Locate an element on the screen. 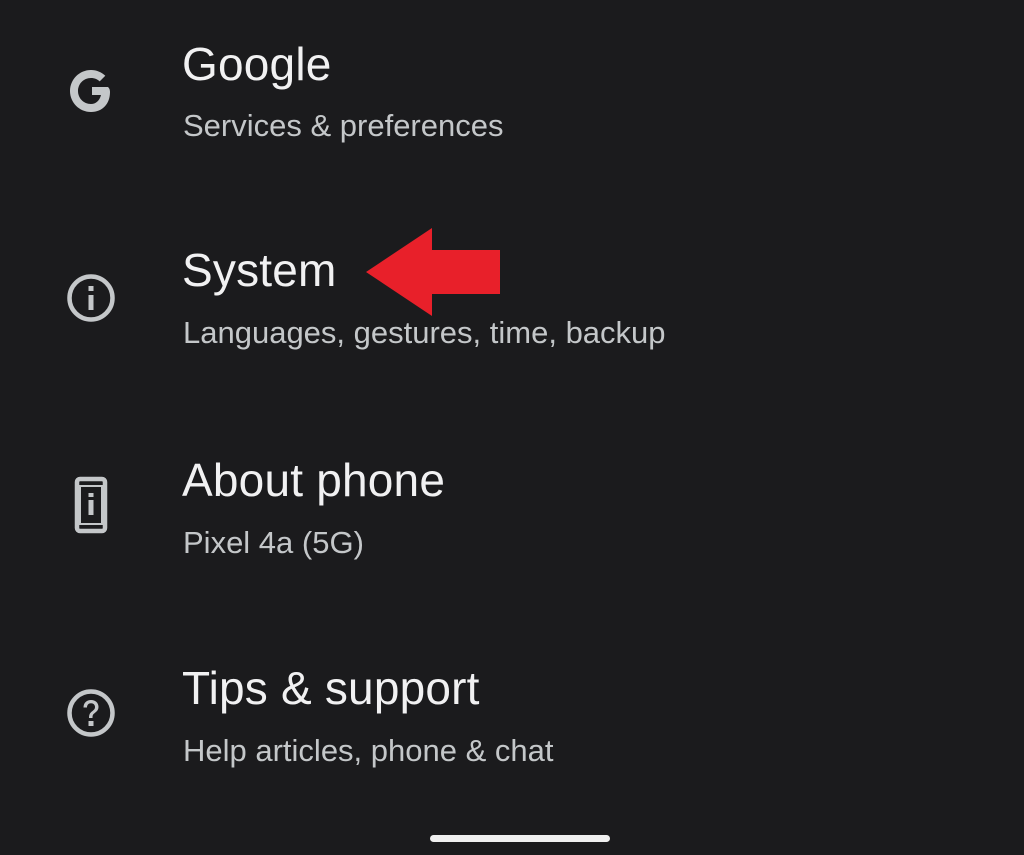 Image resolution: width=1024 pixels, height=855 pixels. info-icon is located at coordinates (91, 298).